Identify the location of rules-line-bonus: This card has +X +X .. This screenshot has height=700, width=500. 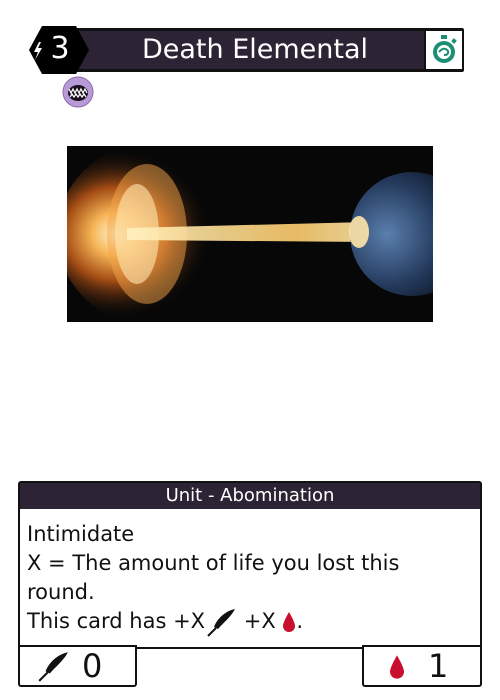
(249, 622).